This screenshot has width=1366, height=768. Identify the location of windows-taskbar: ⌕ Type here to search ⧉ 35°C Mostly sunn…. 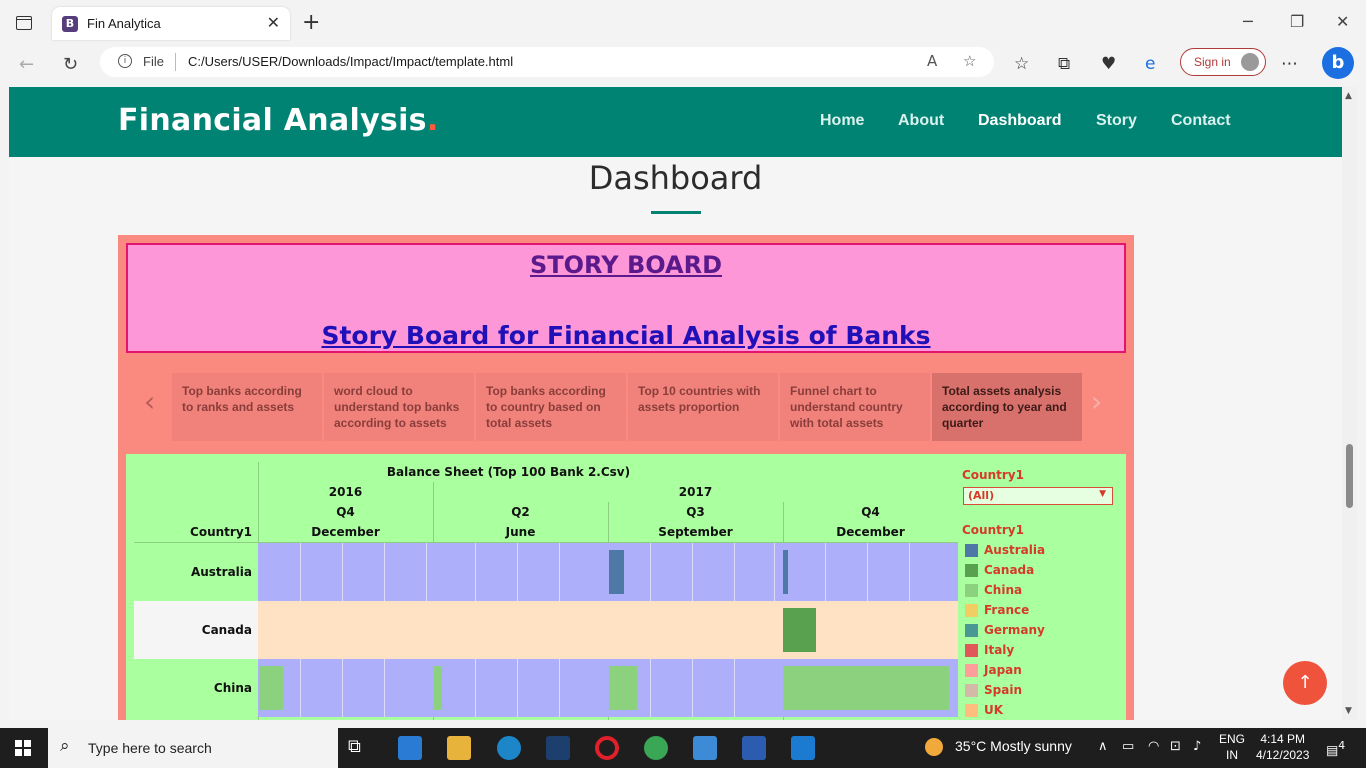
(683, 748).